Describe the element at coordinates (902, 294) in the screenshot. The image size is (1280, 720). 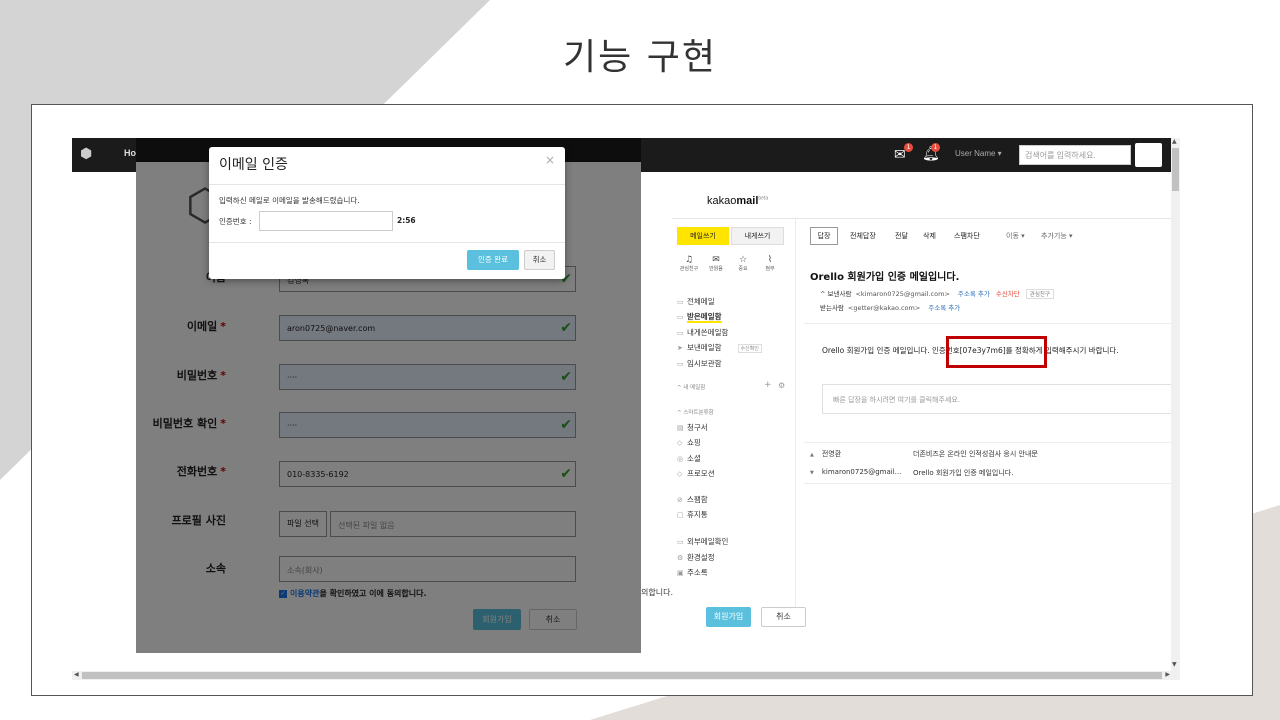
I see `sender-address: <kimaron0725@gmail.com>` at that location.